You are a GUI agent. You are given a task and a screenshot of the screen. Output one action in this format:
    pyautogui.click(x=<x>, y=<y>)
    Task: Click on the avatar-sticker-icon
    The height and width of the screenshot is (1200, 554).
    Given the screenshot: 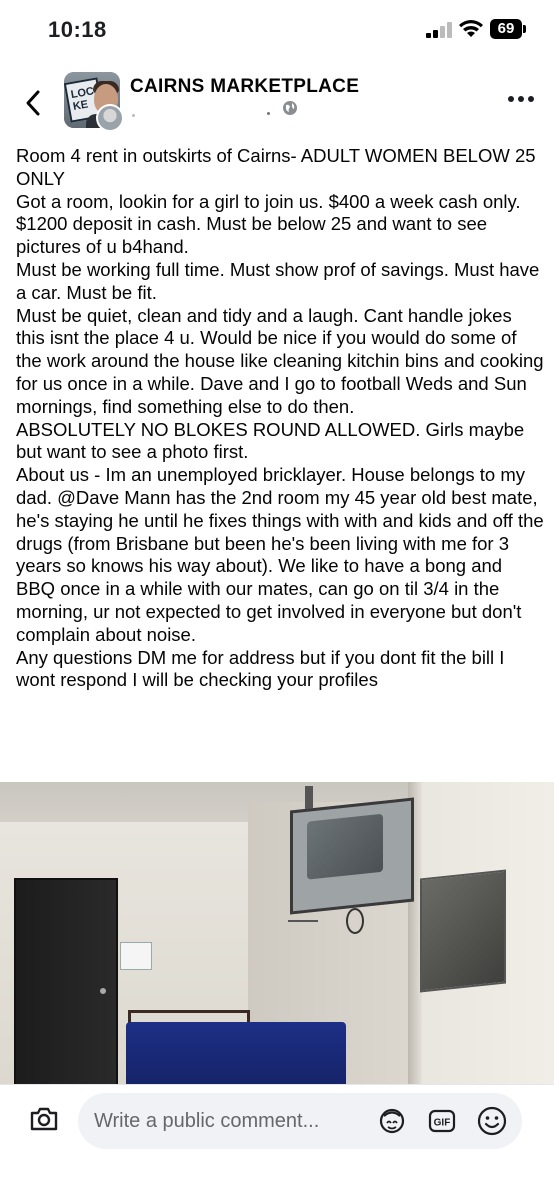 What is the action you would take?
    pyautogui.click(x=392, y=1121)
    